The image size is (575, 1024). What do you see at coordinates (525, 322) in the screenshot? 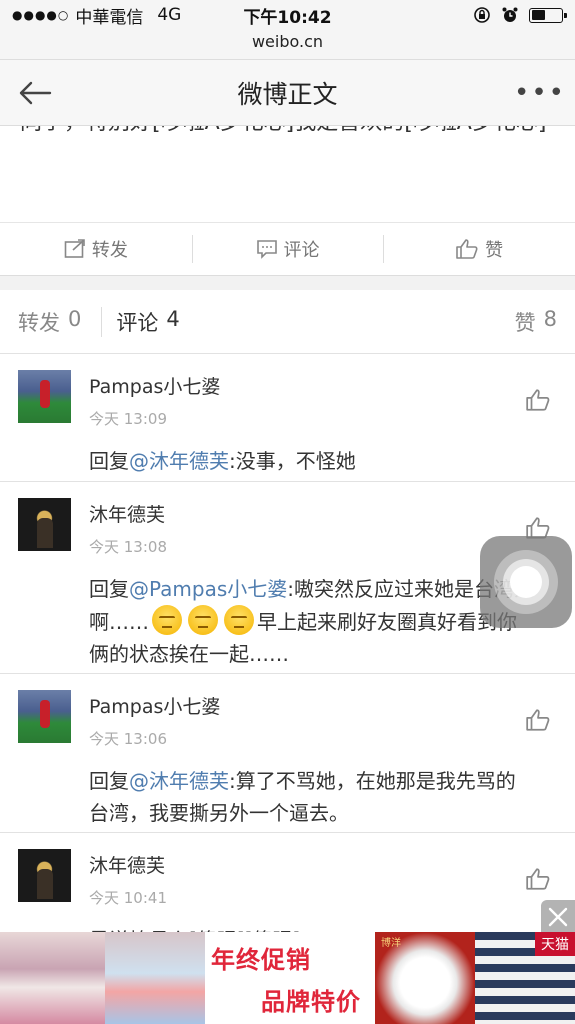
I see `tab-likes-label: 赞` at bounding box center [525, 322].